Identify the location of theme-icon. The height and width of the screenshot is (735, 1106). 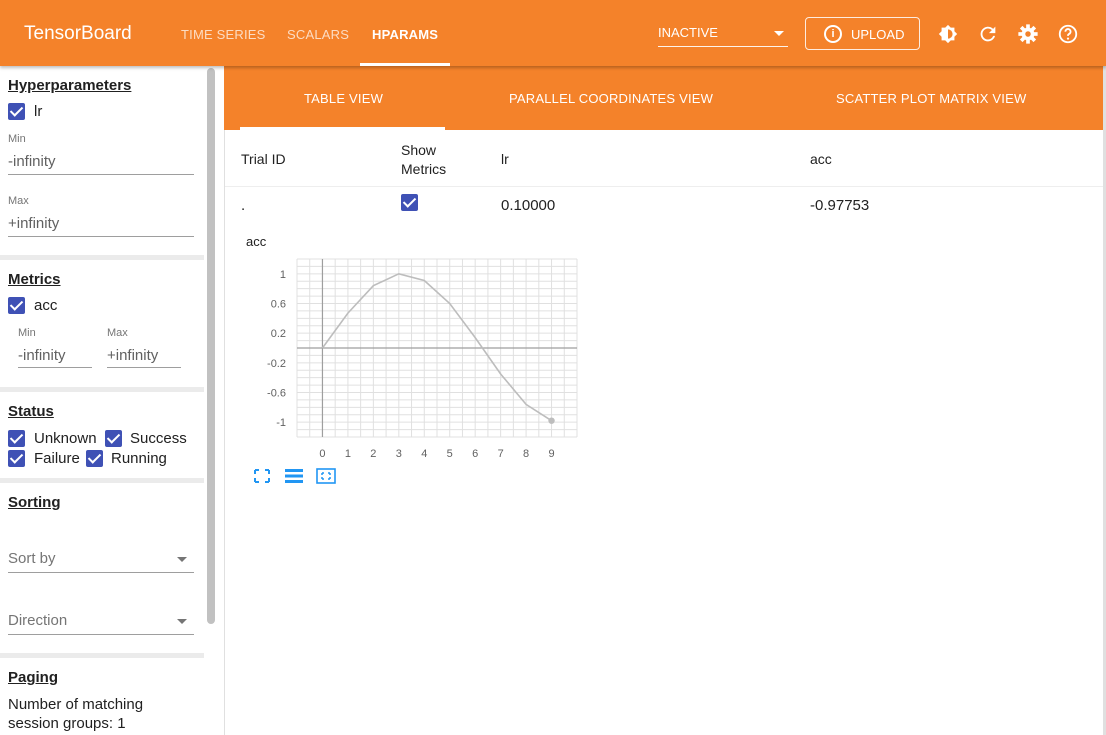
(948, 34).